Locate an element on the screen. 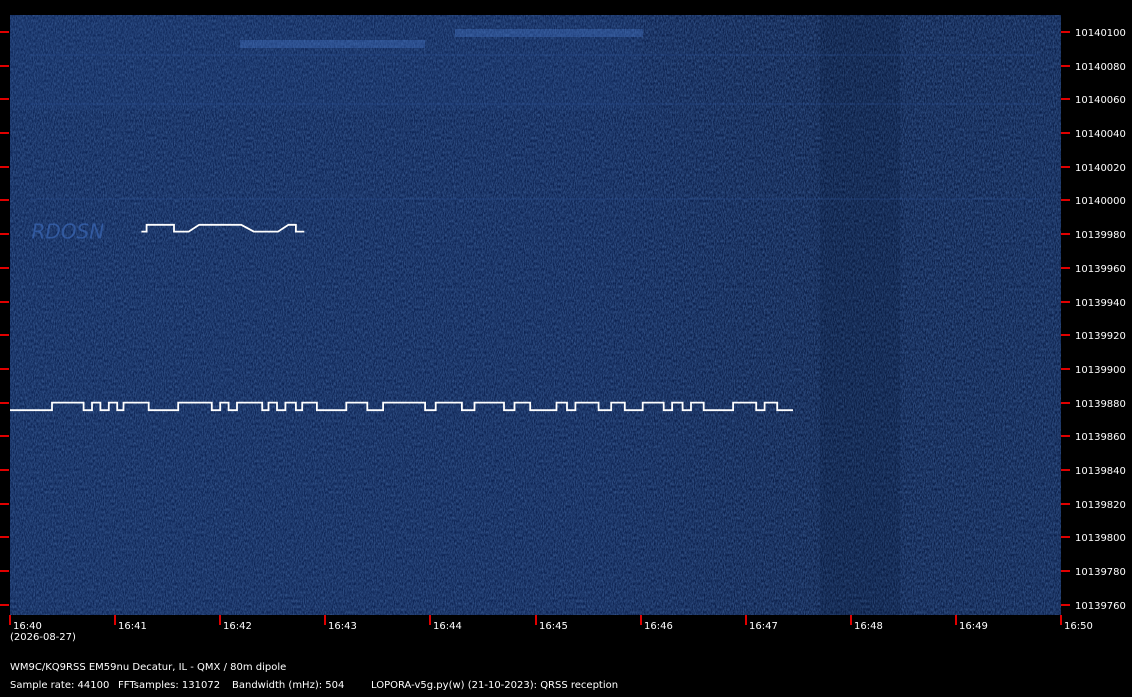  y-tick-label: 10140060 is located at coordinates (1100, 100).